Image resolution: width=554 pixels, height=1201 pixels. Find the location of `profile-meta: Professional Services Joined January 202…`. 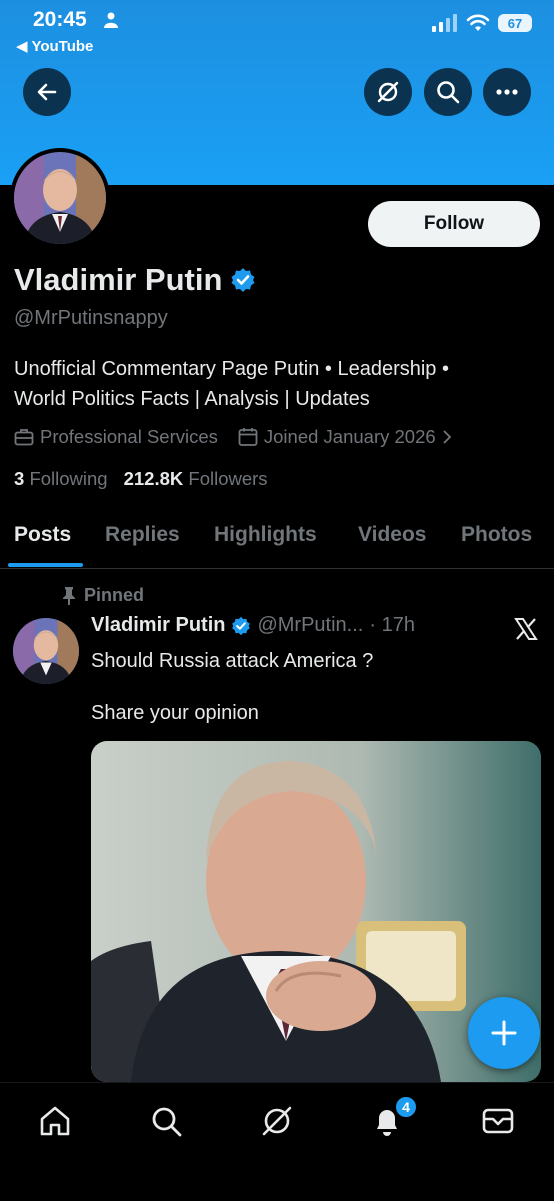

profile-meta: Professional Services Joined January 202… is located at coordinates (243, 437).